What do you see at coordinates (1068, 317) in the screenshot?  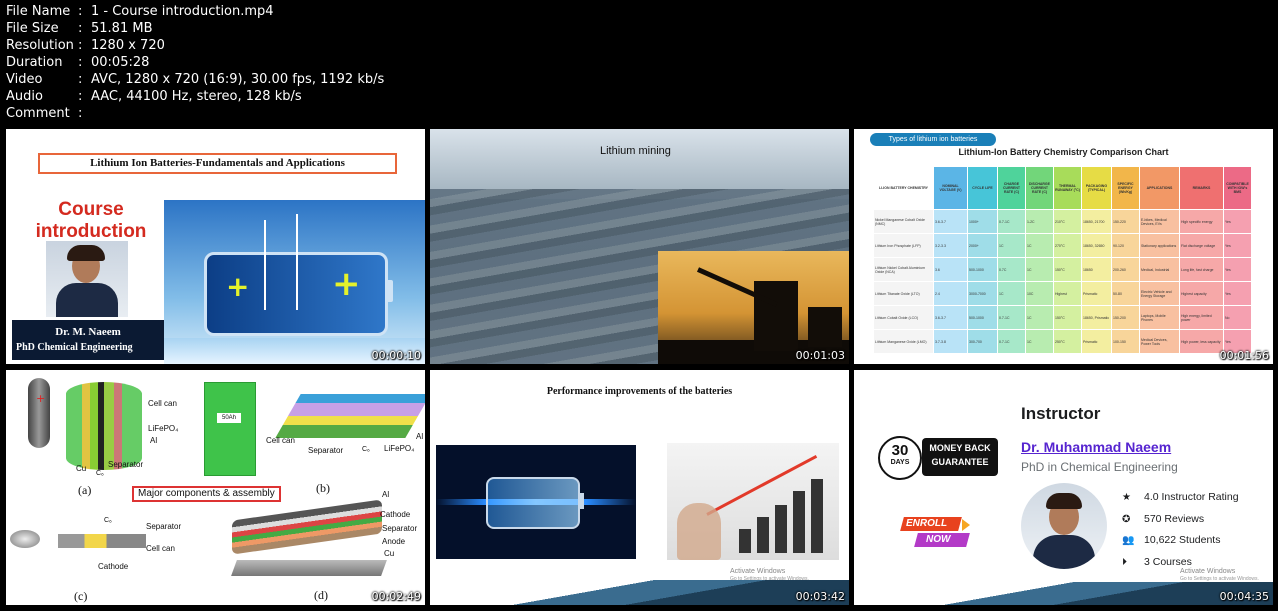 I see `table-cell: 150°C` at bounding box center [1068, 317].